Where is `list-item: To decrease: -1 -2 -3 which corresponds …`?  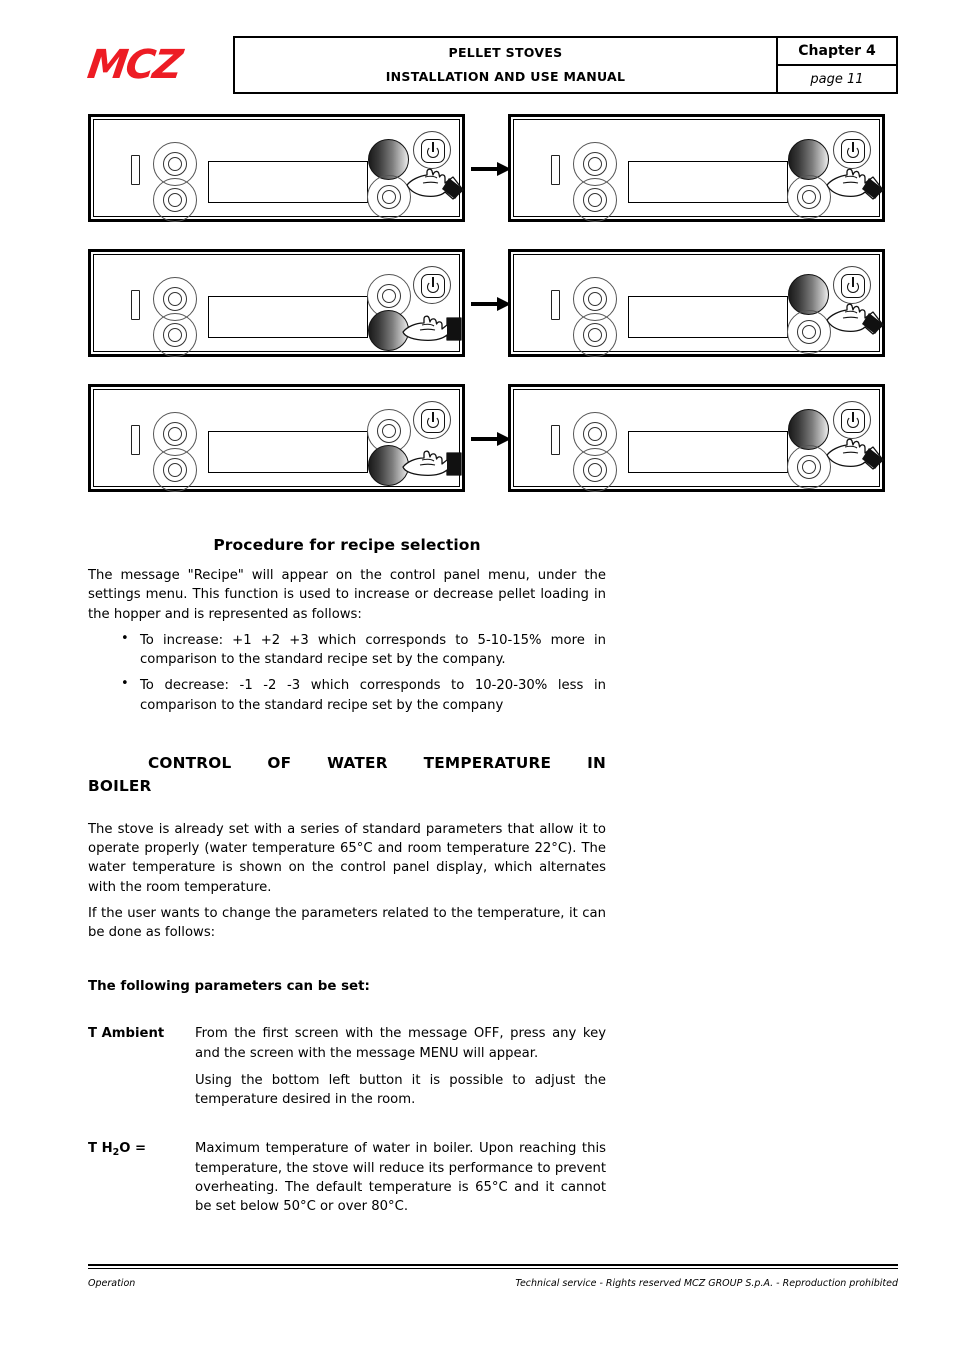
list-item: To decrease: -1 -2 -3 which corresponds … is located at coordinates (363, 695).